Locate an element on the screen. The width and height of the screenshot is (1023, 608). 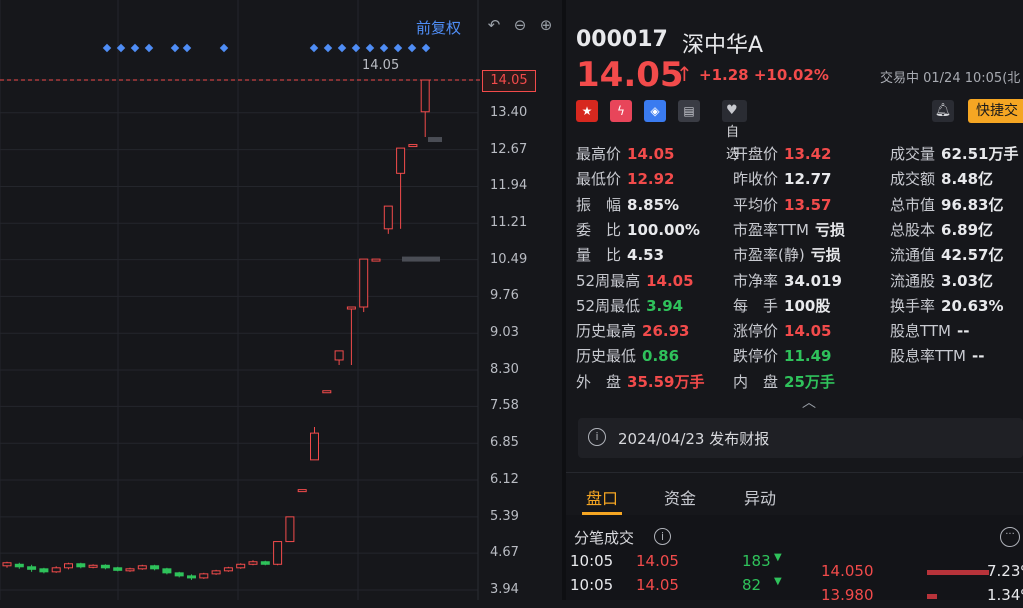
tick-time: 10:05 is located at coordinates (592, 561).